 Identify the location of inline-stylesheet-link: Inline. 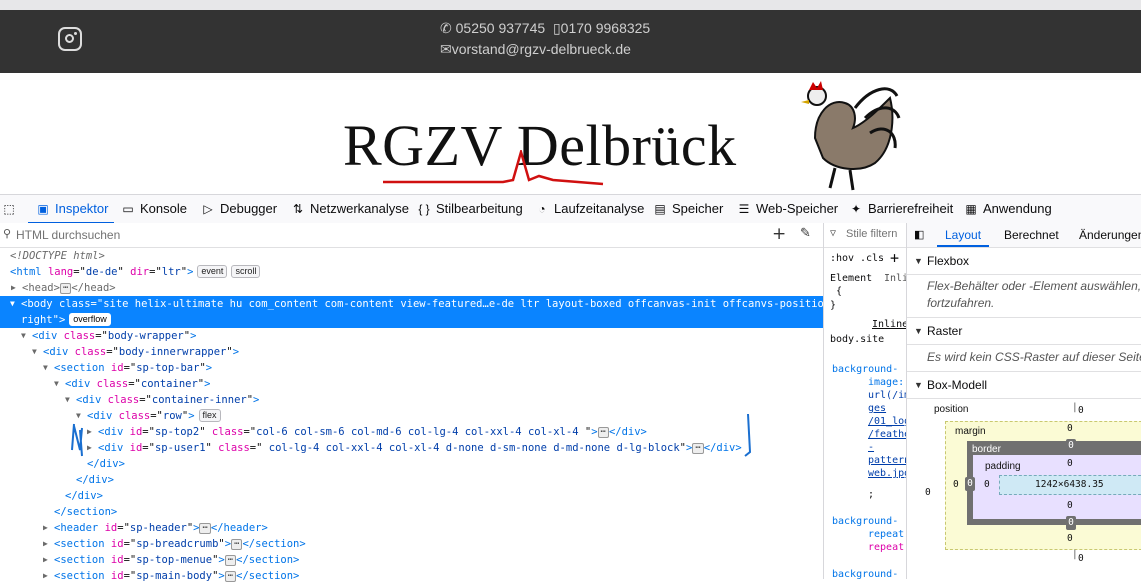
(889, 324).